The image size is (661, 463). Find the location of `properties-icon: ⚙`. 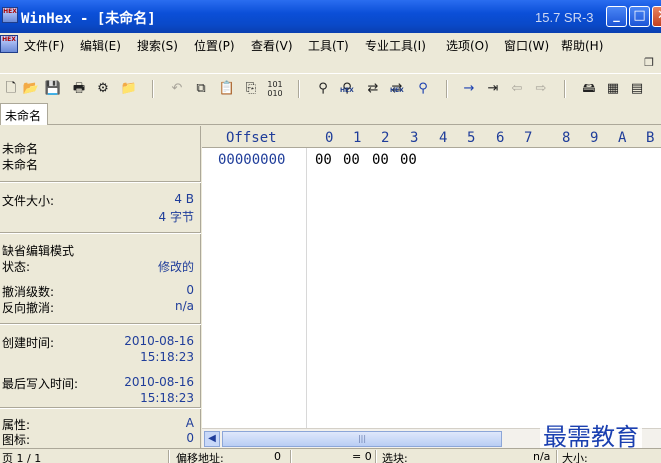

properties-icon: ⚙ is located at coordinates (103, 89).